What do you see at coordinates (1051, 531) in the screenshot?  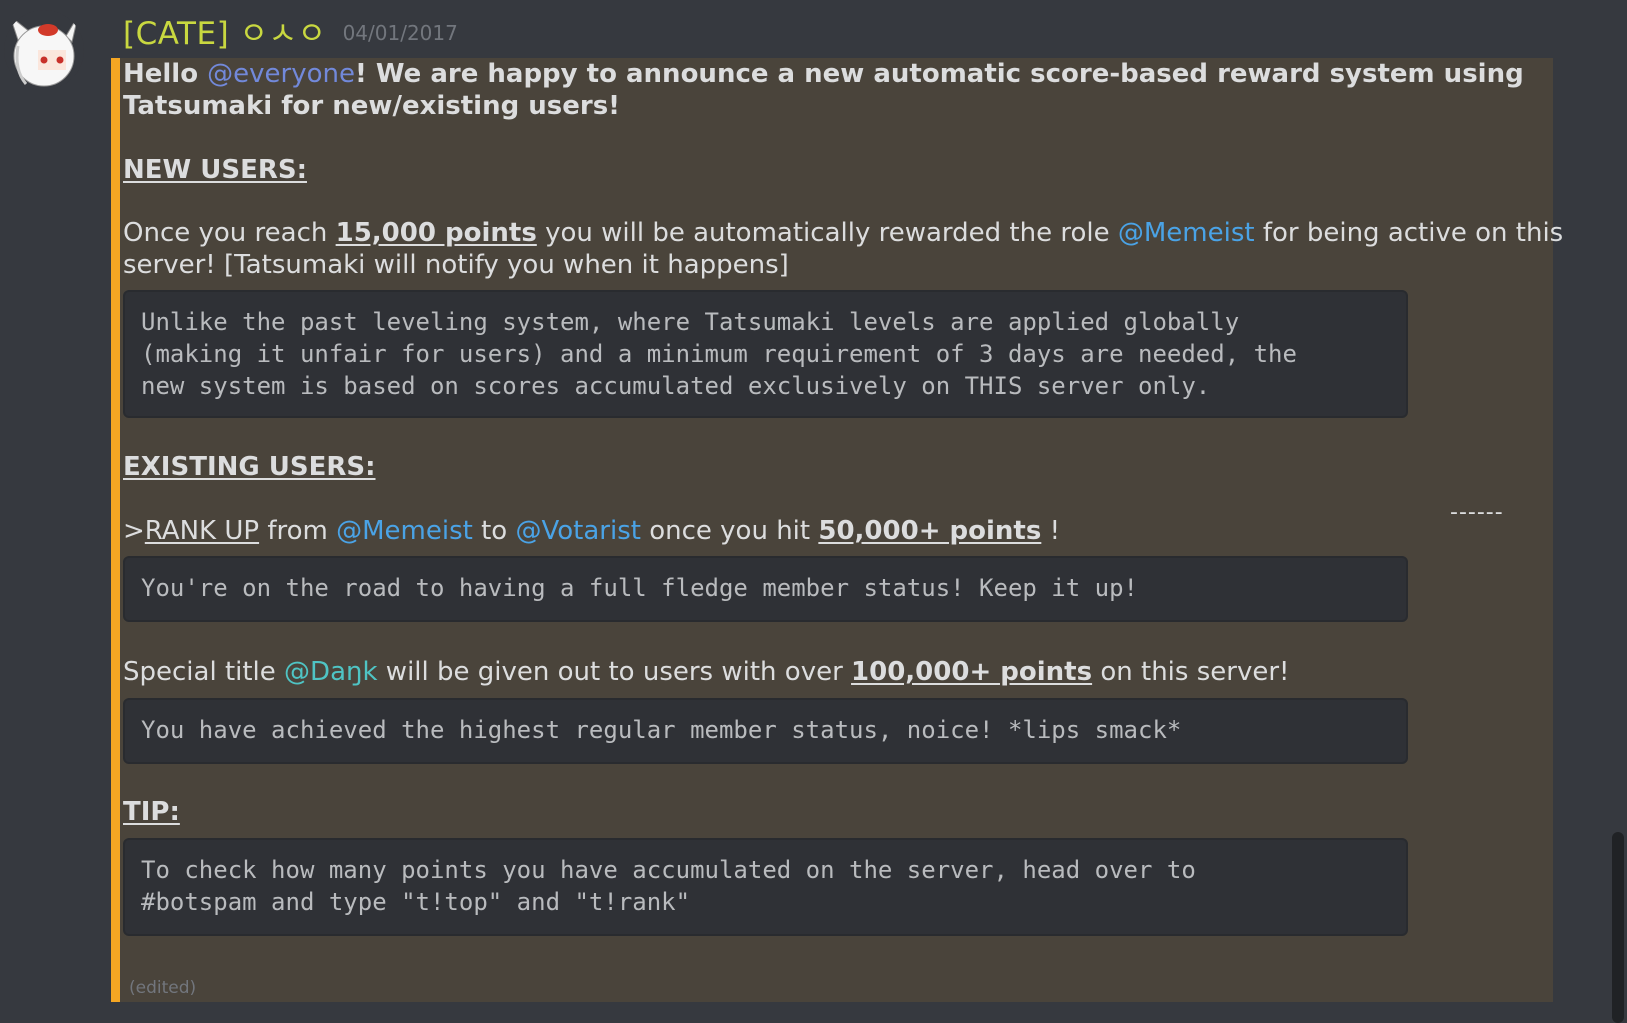 I see `rank-end-text: !` at bounding box center [1051, 531].